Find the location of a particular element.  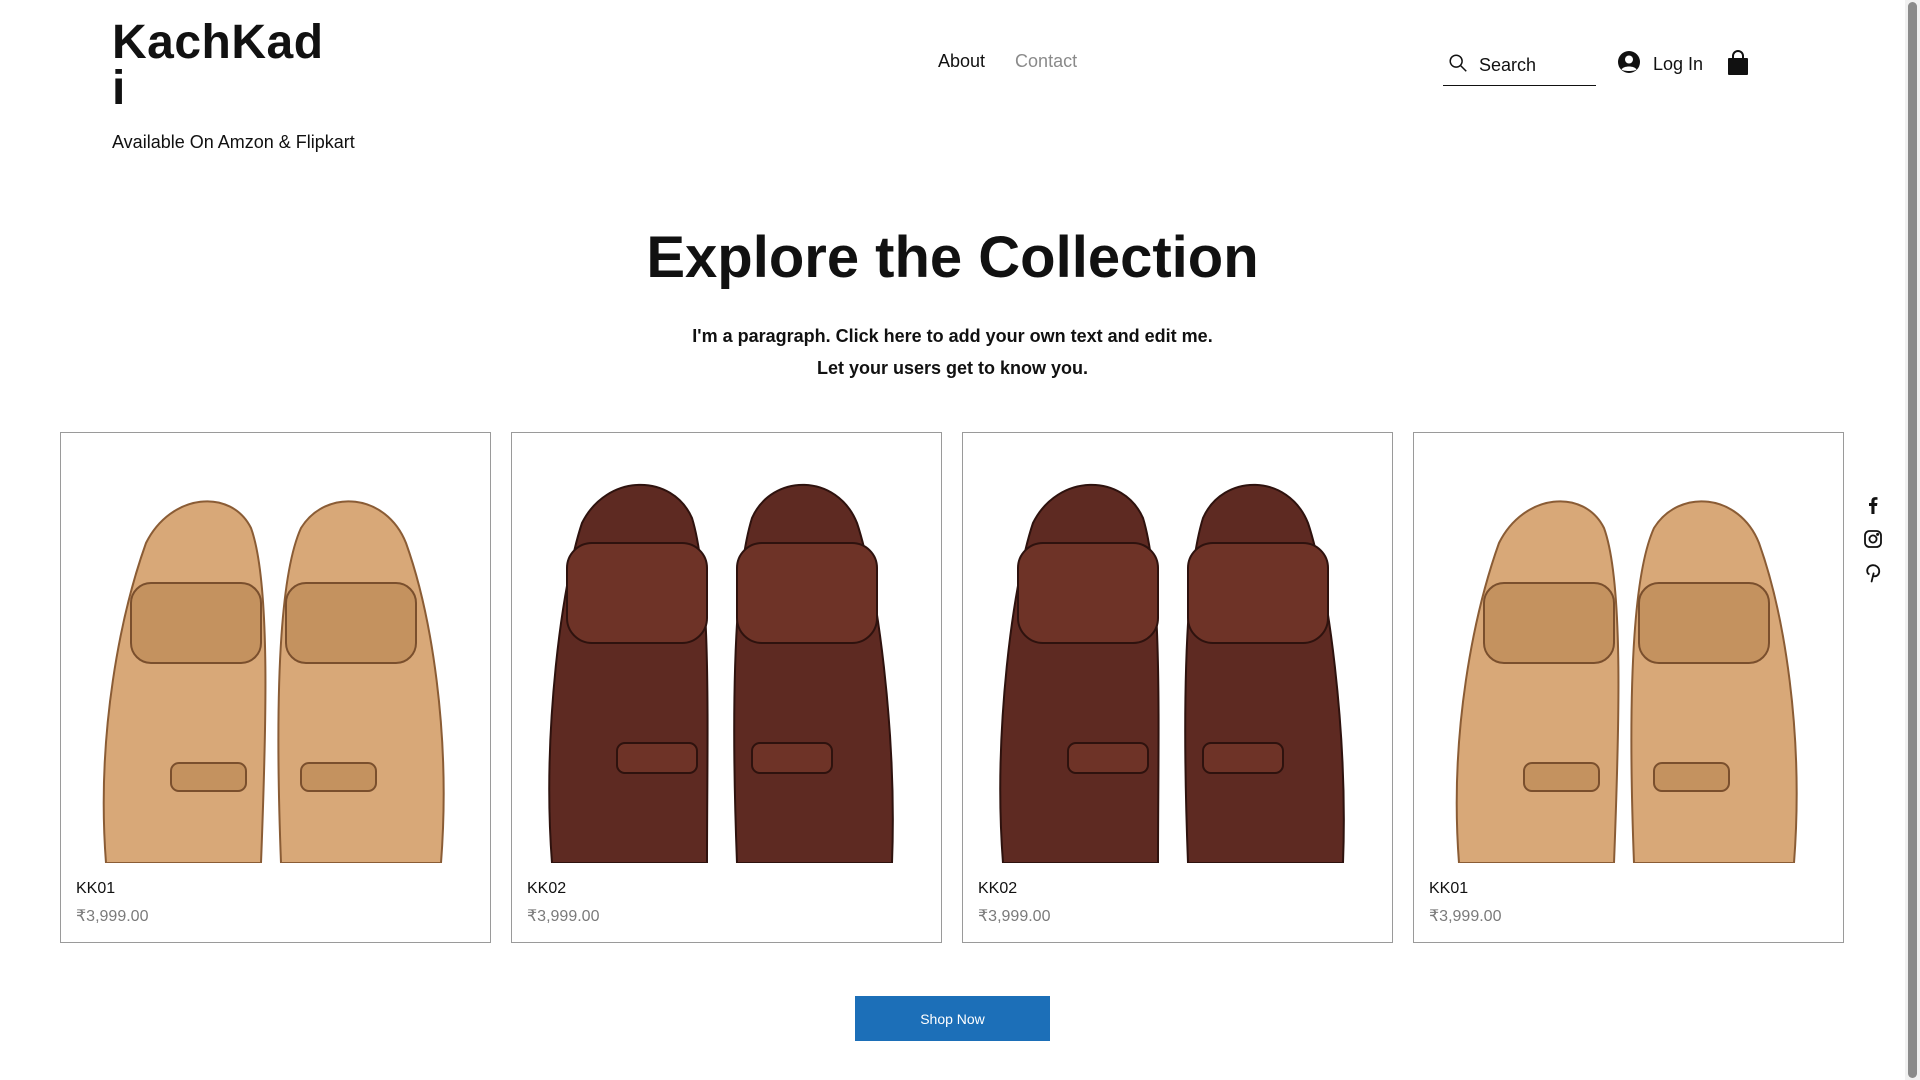

main-nav: About Contact is located at coordinates (1007, 61).